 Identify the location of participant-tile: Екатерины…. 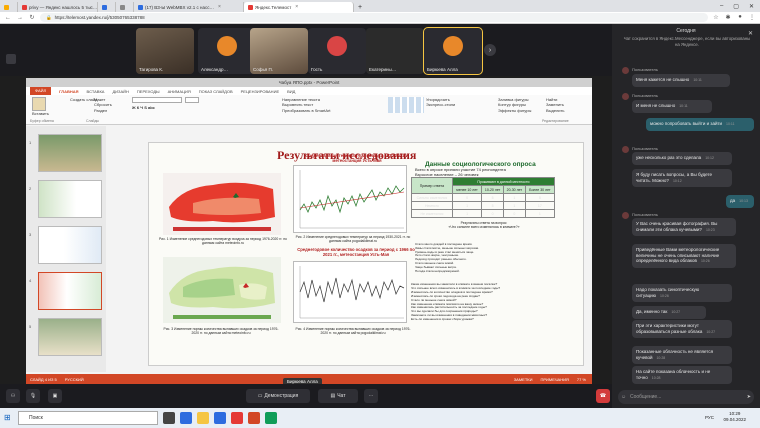
(395, 51).